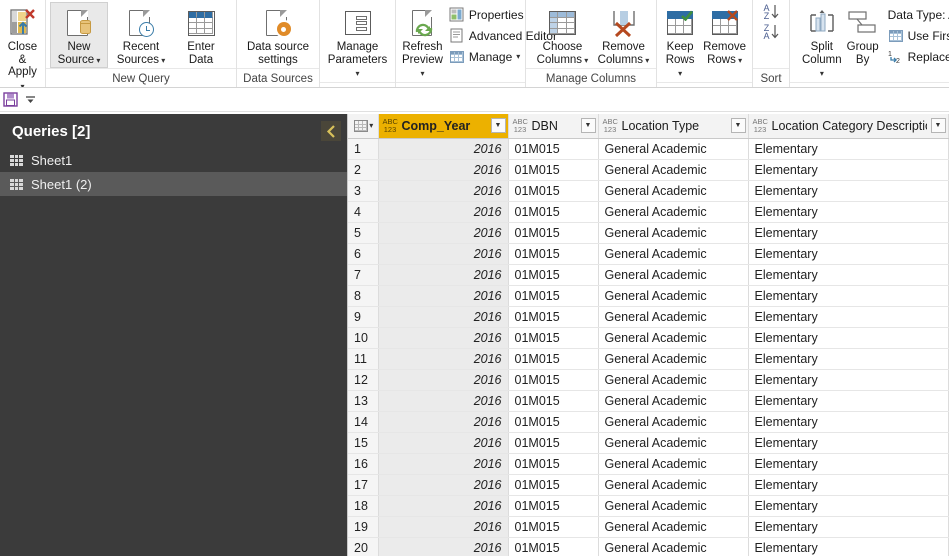 This screenshot has height=556, width=949. I want to click on table-row: 14 2016 01M015 General Academic Elementary, so click(648, 422).